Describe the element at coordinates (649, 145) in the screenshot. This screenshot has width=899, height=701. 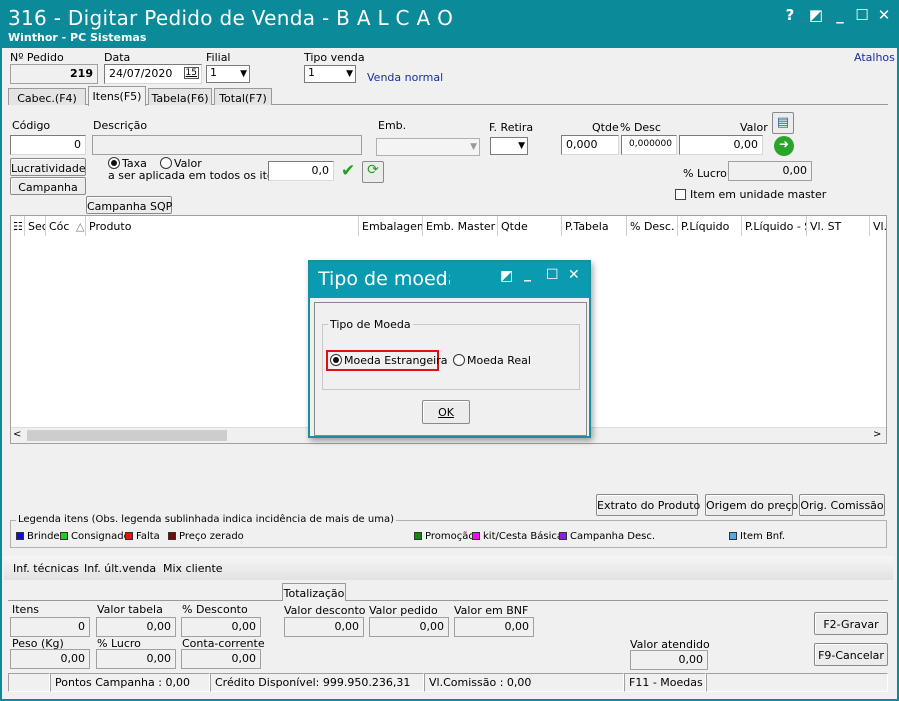
I see `desc-input: 0,000000` at that location.